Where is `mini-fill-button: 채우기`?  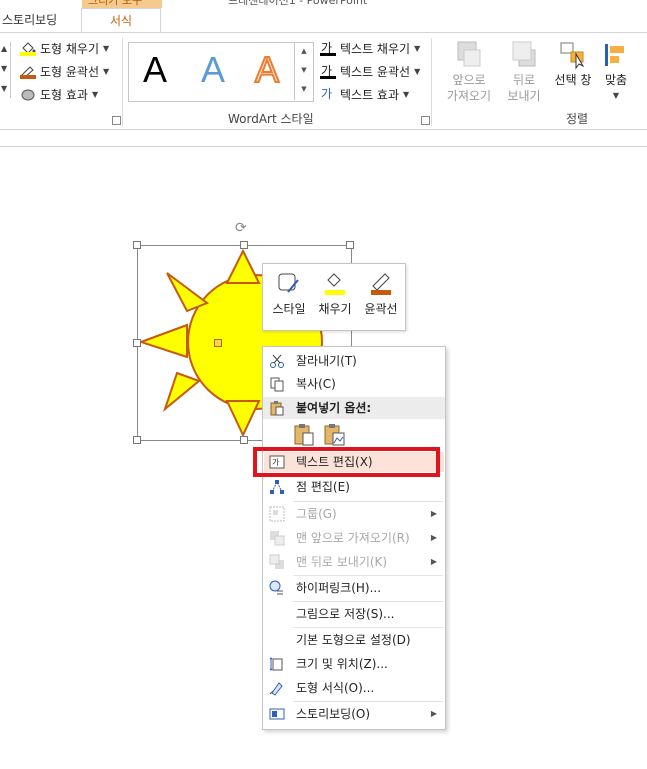 mini-fill-button: 채우기 is located at coordinates (335, 293).